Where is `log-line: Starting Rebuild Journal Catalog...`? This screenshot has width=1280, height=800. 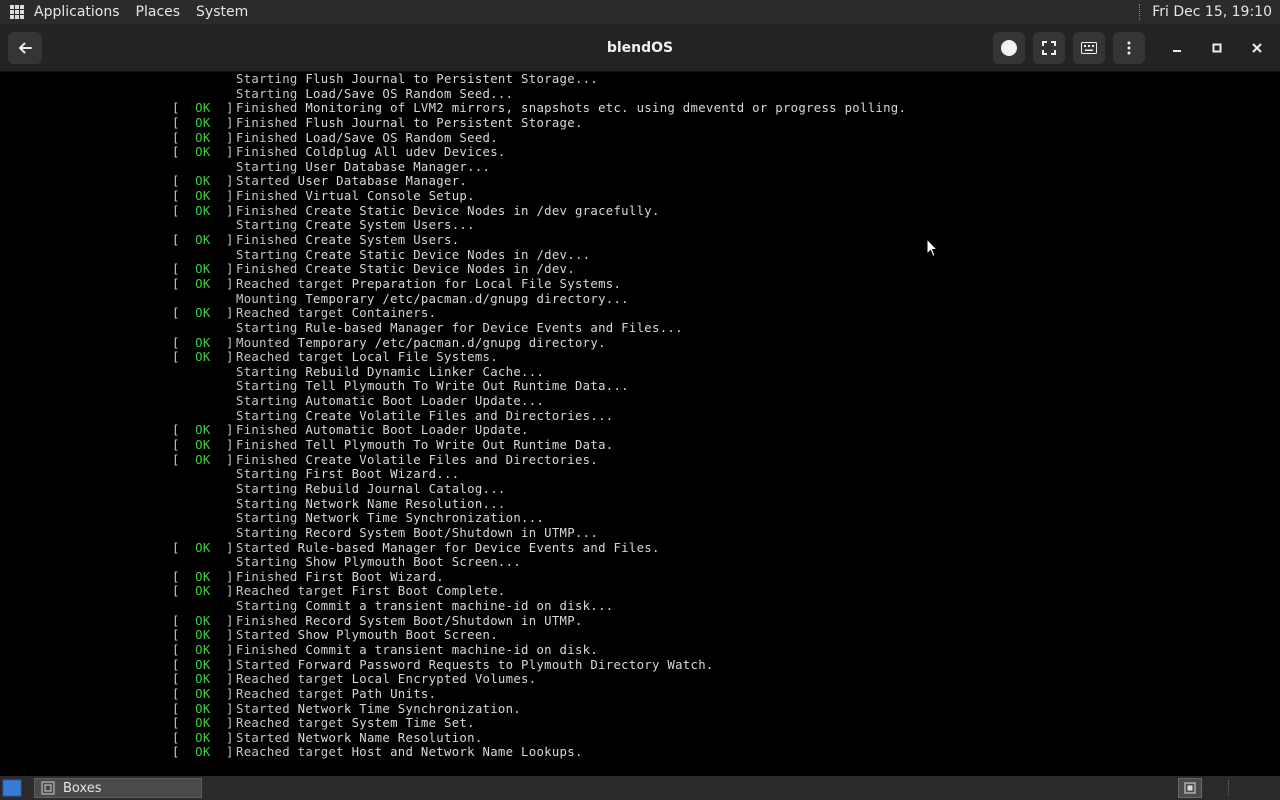 log-line: Starting Rebuild Journal Catalog... is located at coordinates (539, 489).